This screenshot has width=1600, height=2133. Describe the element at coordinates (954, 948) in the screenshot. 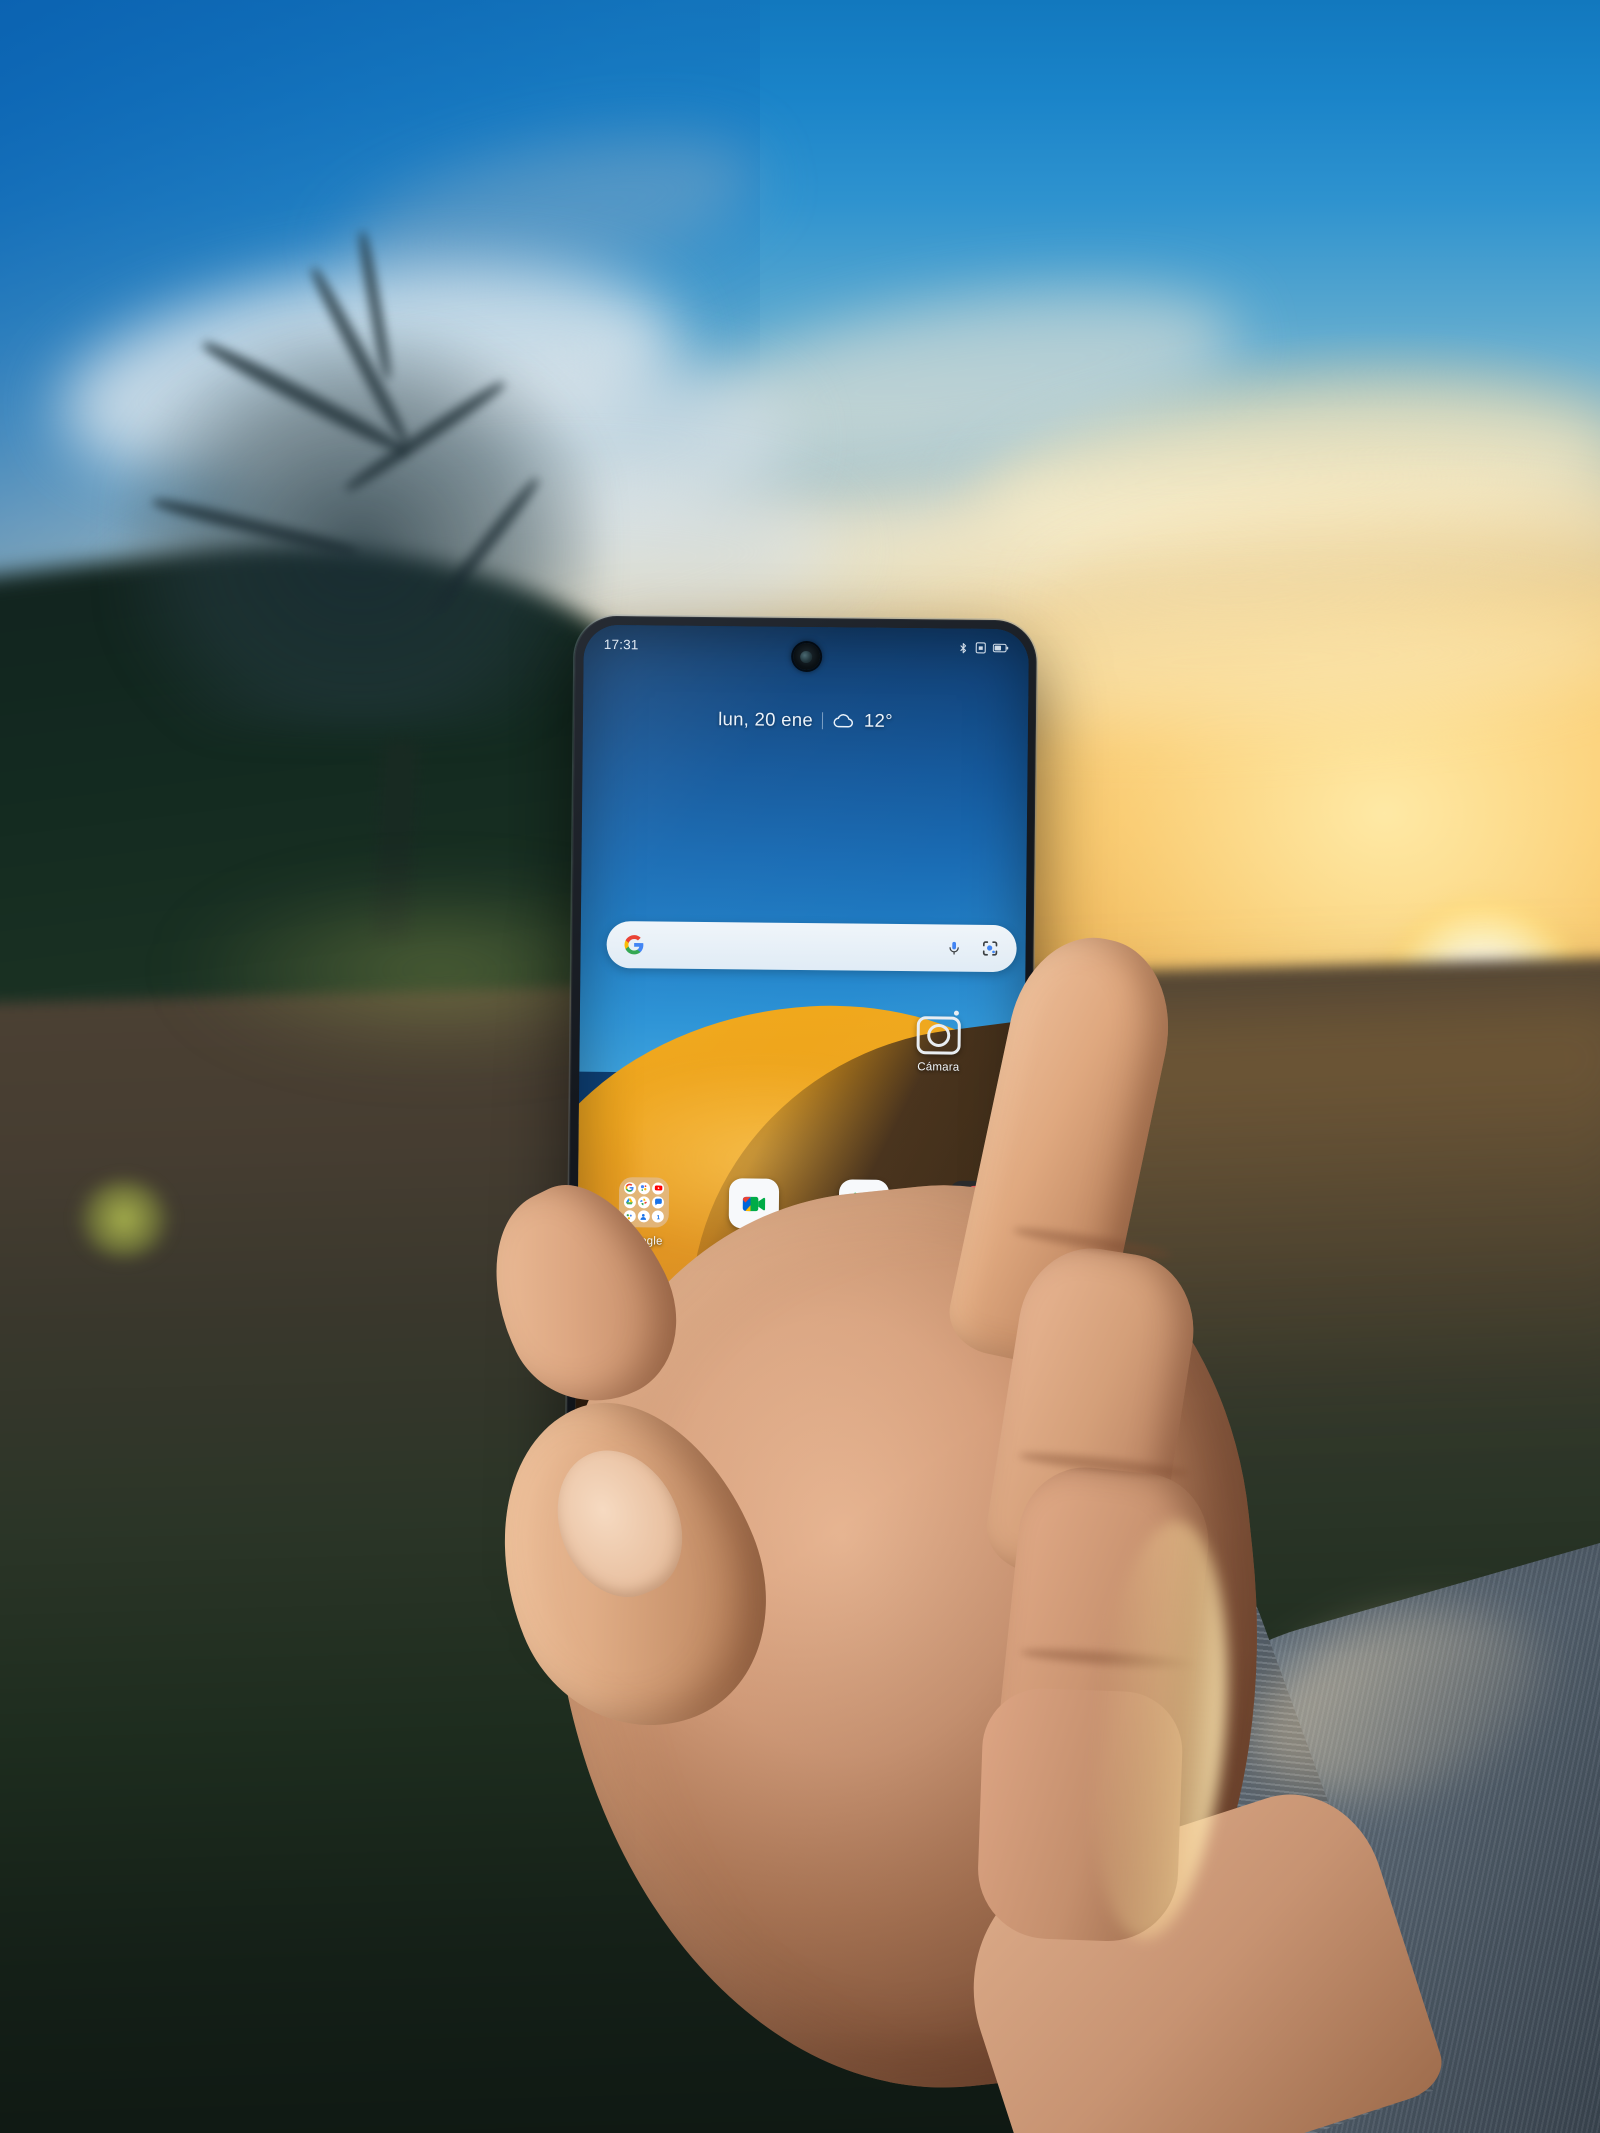

I see `microphone-icon` at that location.